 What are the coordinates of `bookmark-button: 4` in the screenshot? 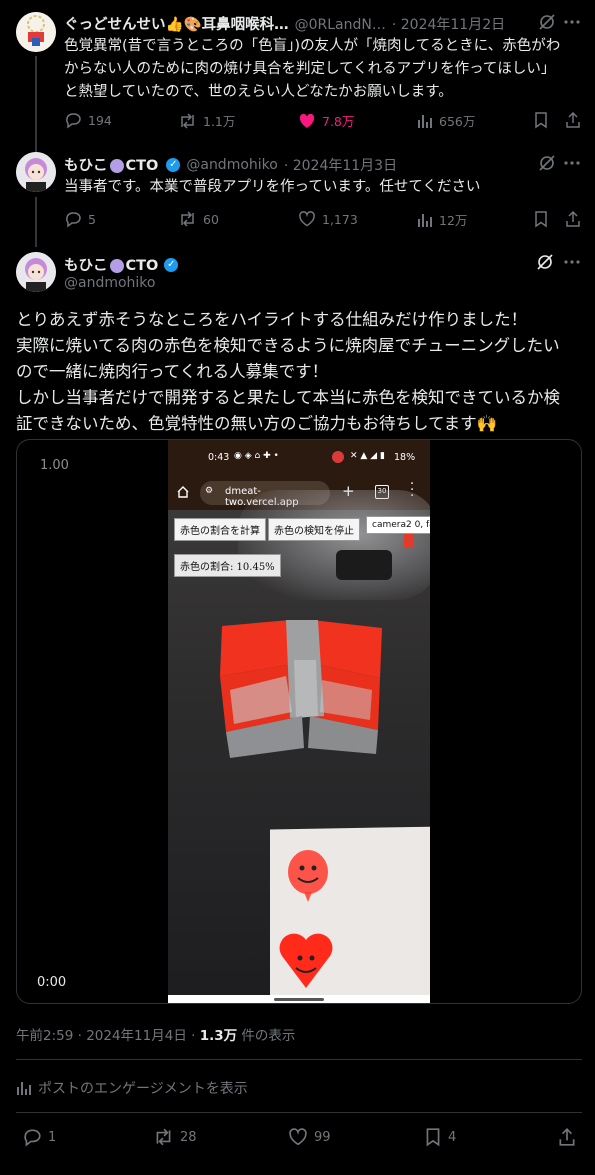 It's located at (440, 1137).